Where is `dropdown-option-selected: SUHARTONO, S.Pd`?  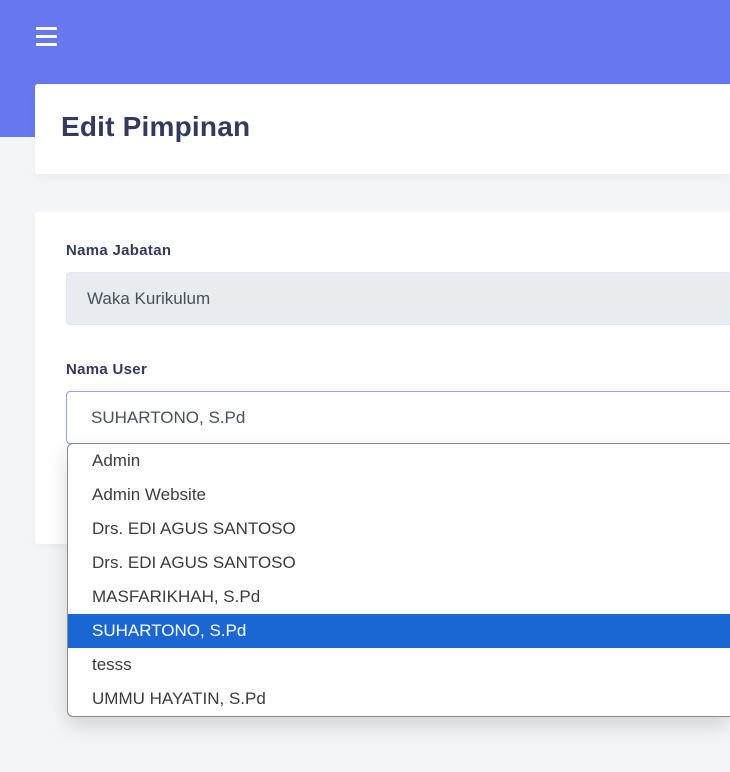 dropdown-option-selected: SUHARTONO, S.Pd is located at coordinates (399, 631).